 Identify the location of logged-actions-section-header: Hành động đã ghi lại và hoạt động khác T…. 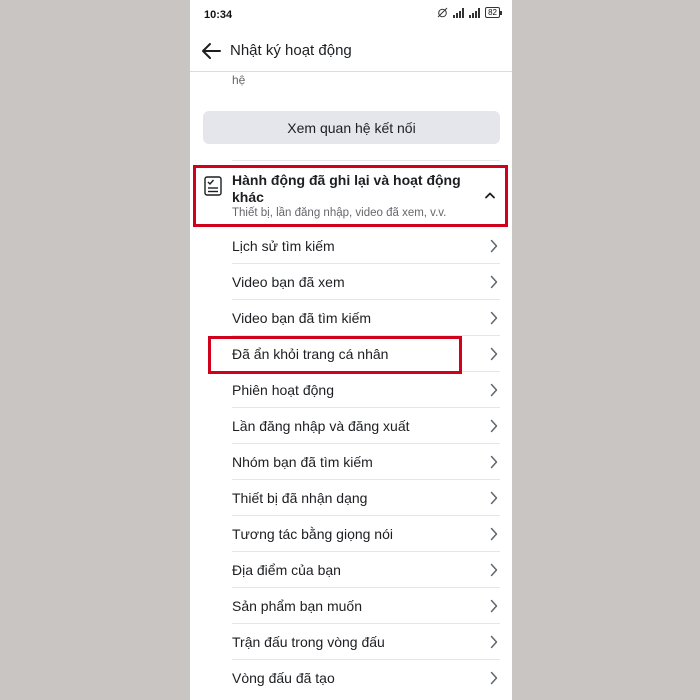
(351, 195).